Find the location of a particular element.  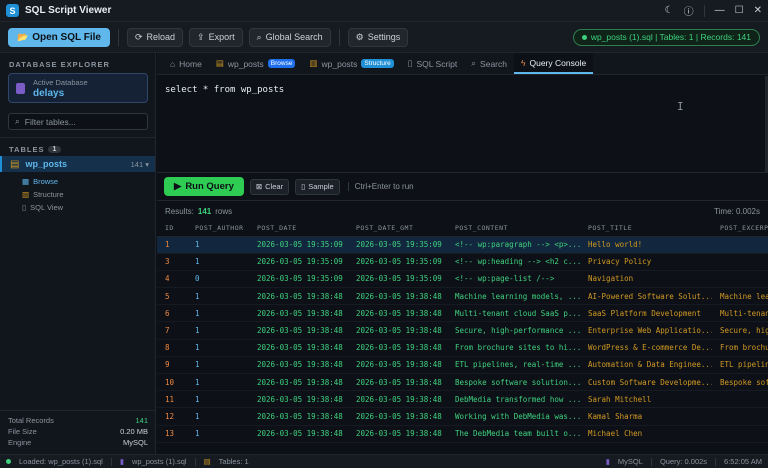

table-cell: 0 is located at coordinates (218, 279).